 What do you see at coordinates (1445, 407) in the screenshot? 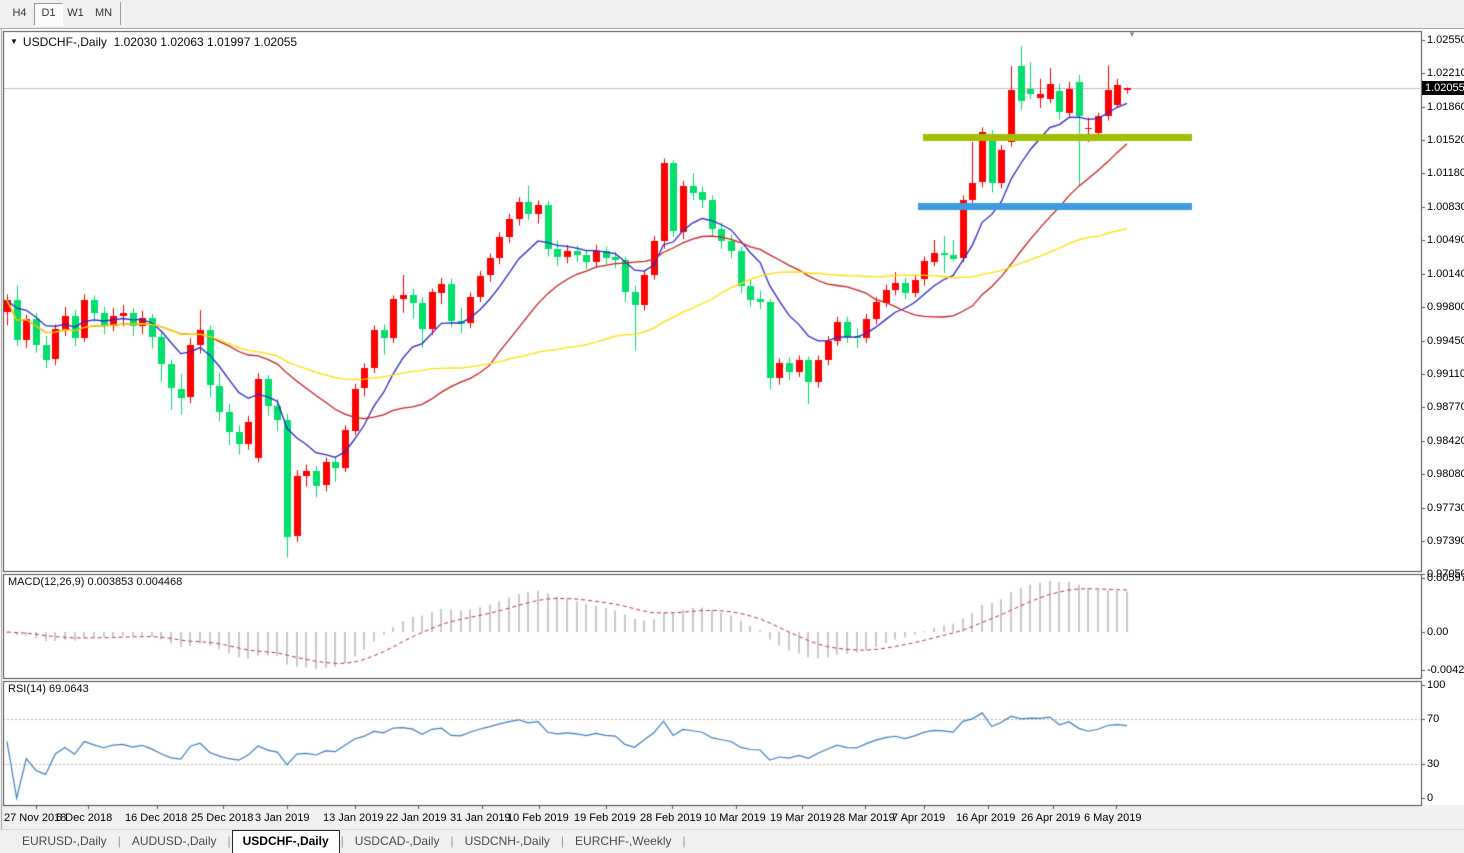
I see `price-axis-label: 0.98770` at bounding box center [1445, 407].